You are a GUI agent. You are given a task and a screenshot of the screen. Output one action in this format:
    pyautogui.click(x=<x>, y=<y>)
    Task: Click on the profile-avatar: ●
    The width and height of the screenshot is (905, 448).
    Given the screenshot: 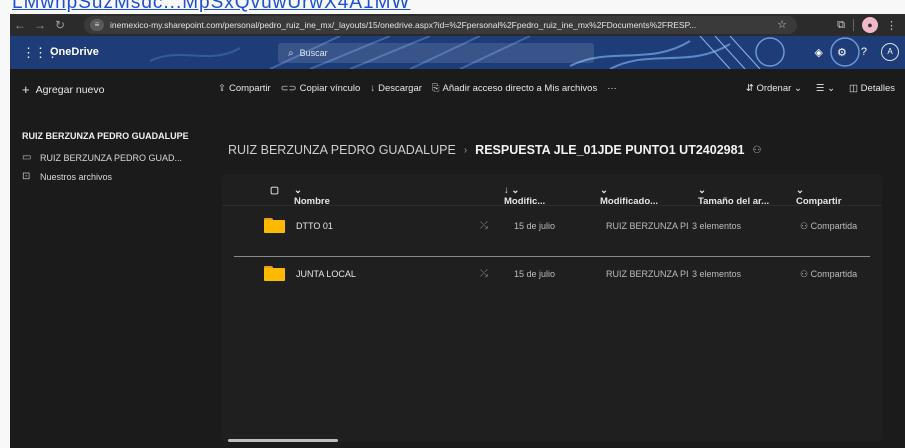 What is the action you would take?
    pyautogui.click(x=870, y=25)
    